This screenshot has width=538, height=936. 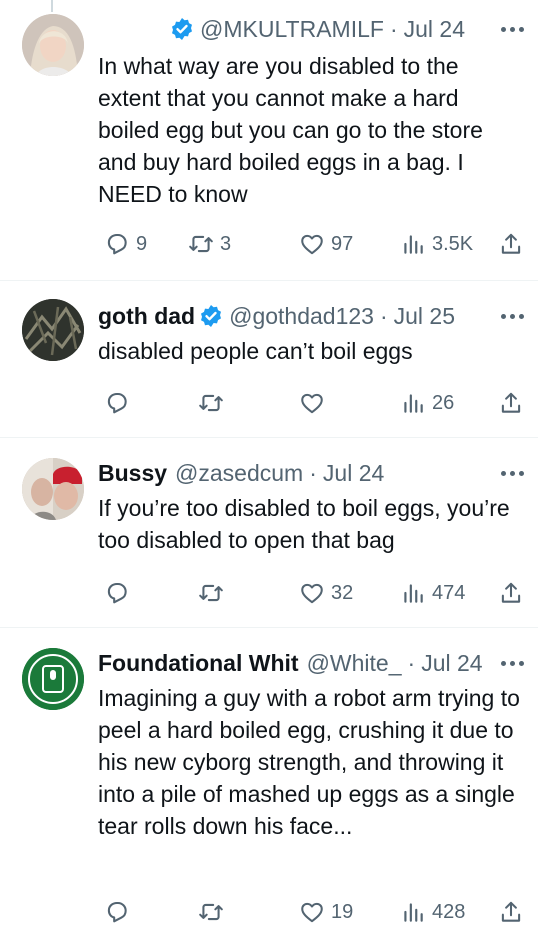 What do you see at coordinates (255, 351) in the screenshot?
I see `tweet-text: disabled people can’t boil eggs` at bounding box center [255, 351].